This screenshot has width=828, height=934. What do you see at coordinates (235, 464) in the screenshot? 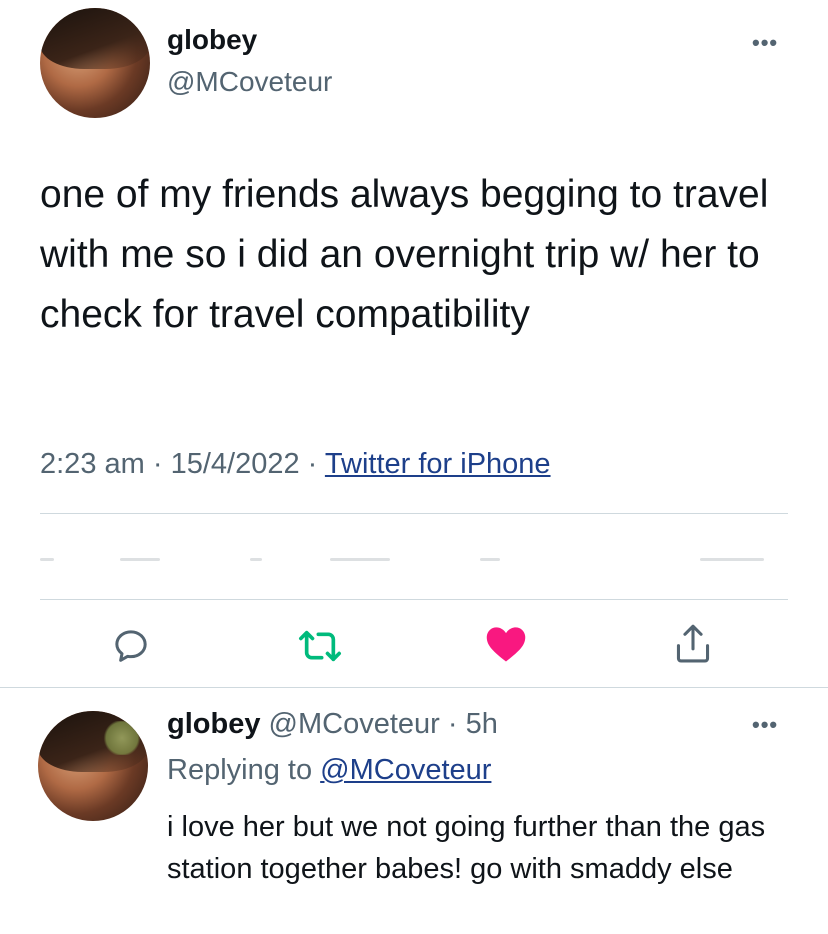
I see `tweet-date: 15/4/2022` at bounding box center [235, 464].